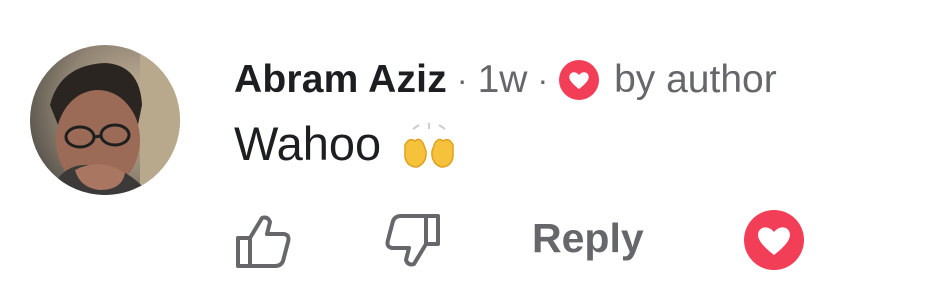 This screenshot has width=942, height=303. I want to click on heart-icon, so click(774, 240).